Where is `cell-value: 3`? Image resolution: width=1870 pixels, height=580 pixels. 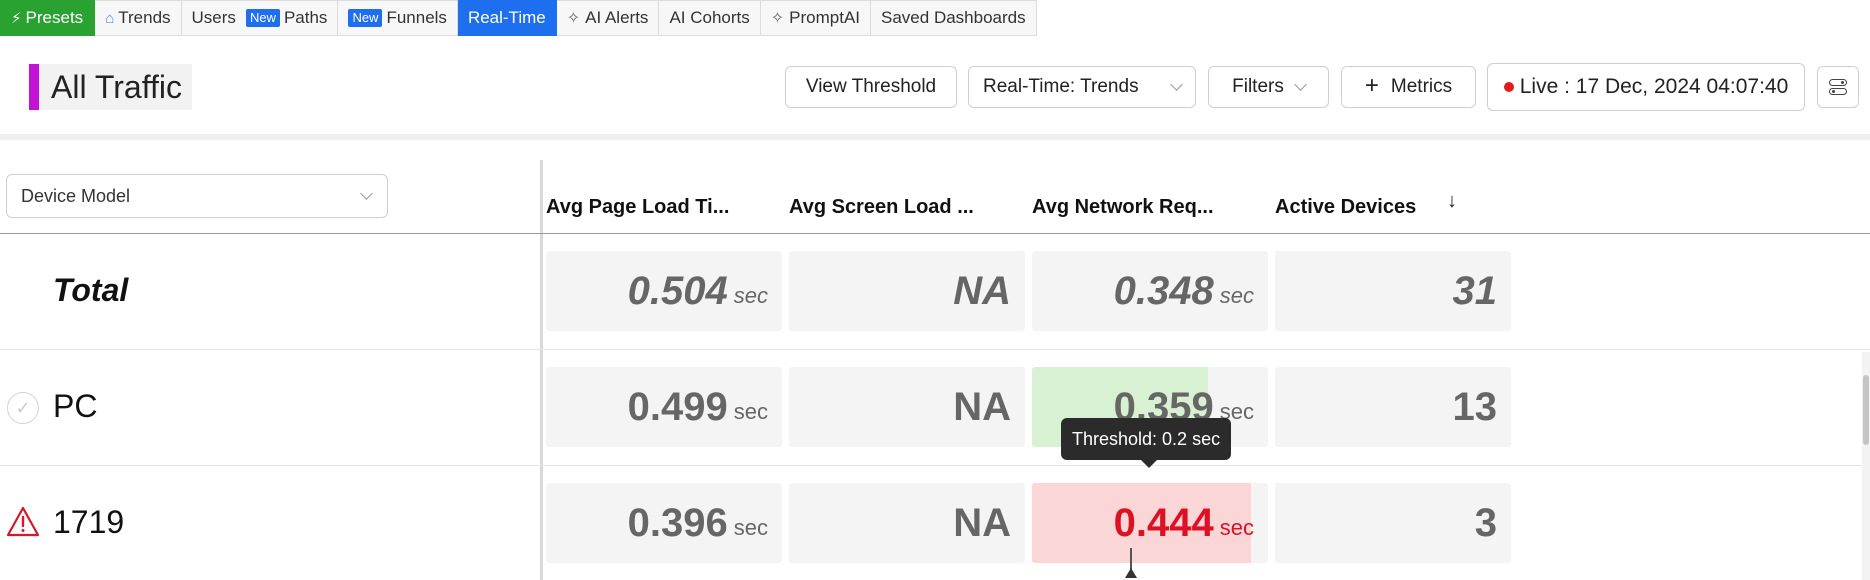
cell-value: 3 is located at coordinates (1485, 522).